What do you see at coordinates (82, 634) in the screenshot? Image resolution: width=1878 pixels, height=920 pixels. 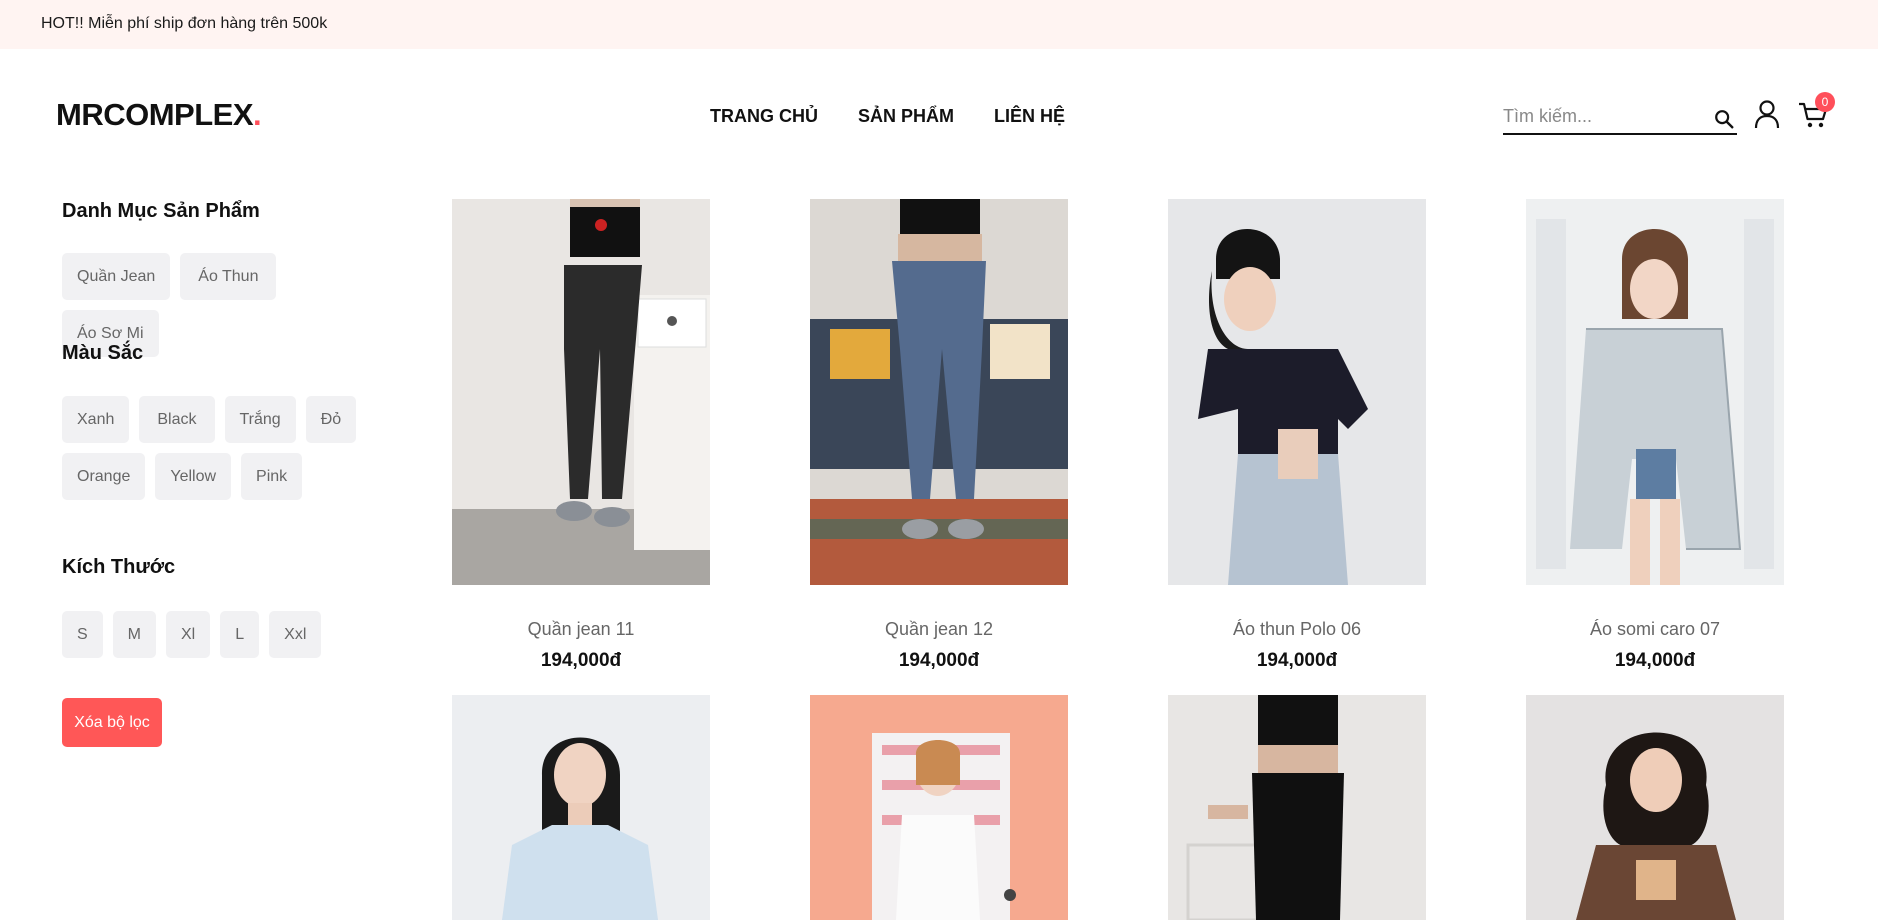 I see `size-chip-s: S` at bounding box center [82, 634].